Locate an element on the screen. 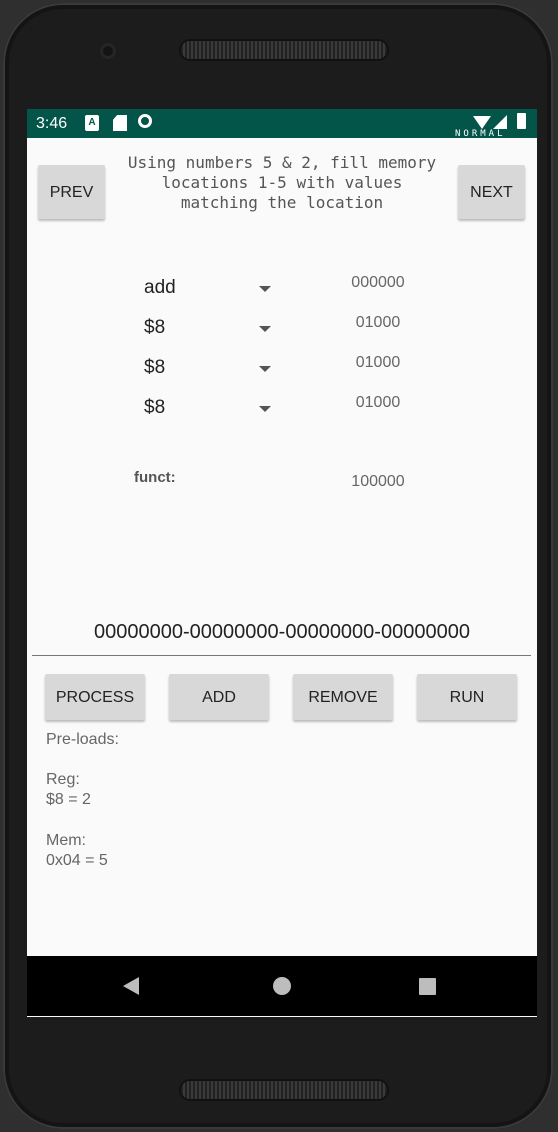 The height and width of the screenshot is (1132, 558). recents-icon is located at coordinates (427, 986).